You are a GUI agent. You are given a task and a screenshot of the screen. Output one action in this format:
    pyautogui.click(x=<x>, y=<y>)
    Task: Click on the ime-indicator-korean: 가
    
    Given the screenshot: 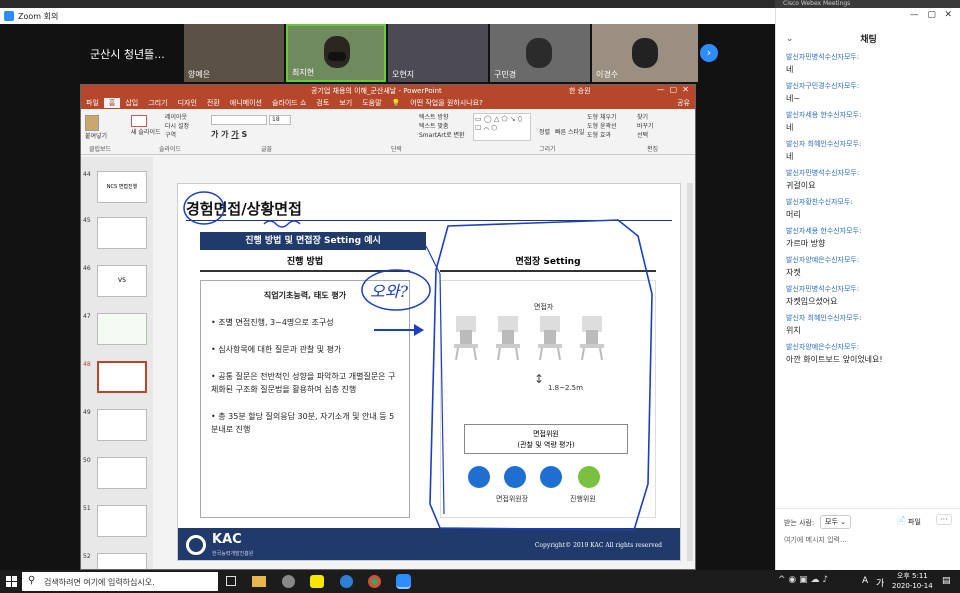 What is the action you would take?
    pyautogui.click(x=880, y=582)
    